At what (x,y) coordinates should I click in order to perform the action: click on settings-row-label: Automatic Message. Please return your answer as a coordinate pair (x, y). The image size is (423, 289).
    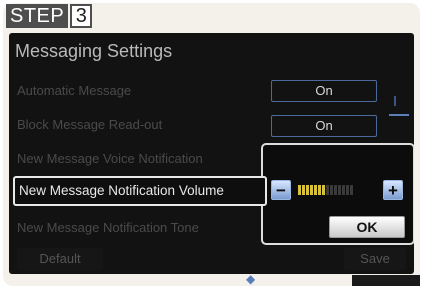
    Looking at the image, I should click on (74, 90).